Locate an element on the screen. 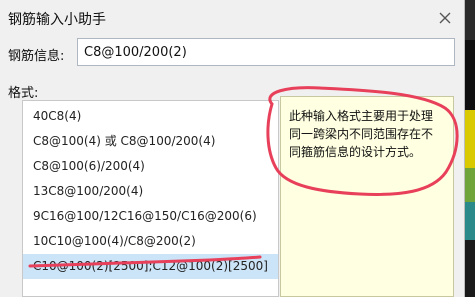 This screenshot has height=297, width=475. rebar-info-label: 钢筋信息: is located at coordinates (36, 56).